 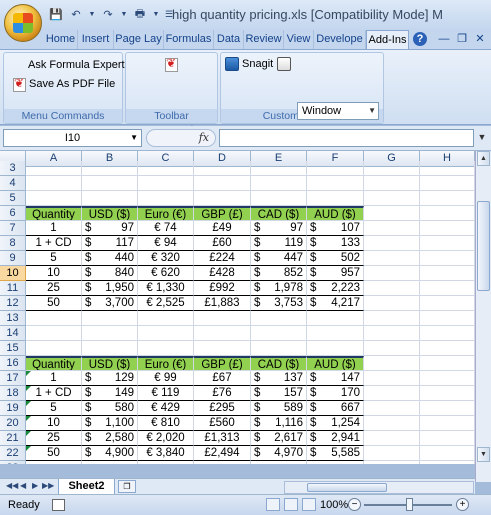 What do you see at coordinates (338, 111) in the screenshot?
I see `window-select: Window ▼` at bounding box center [338, 111].